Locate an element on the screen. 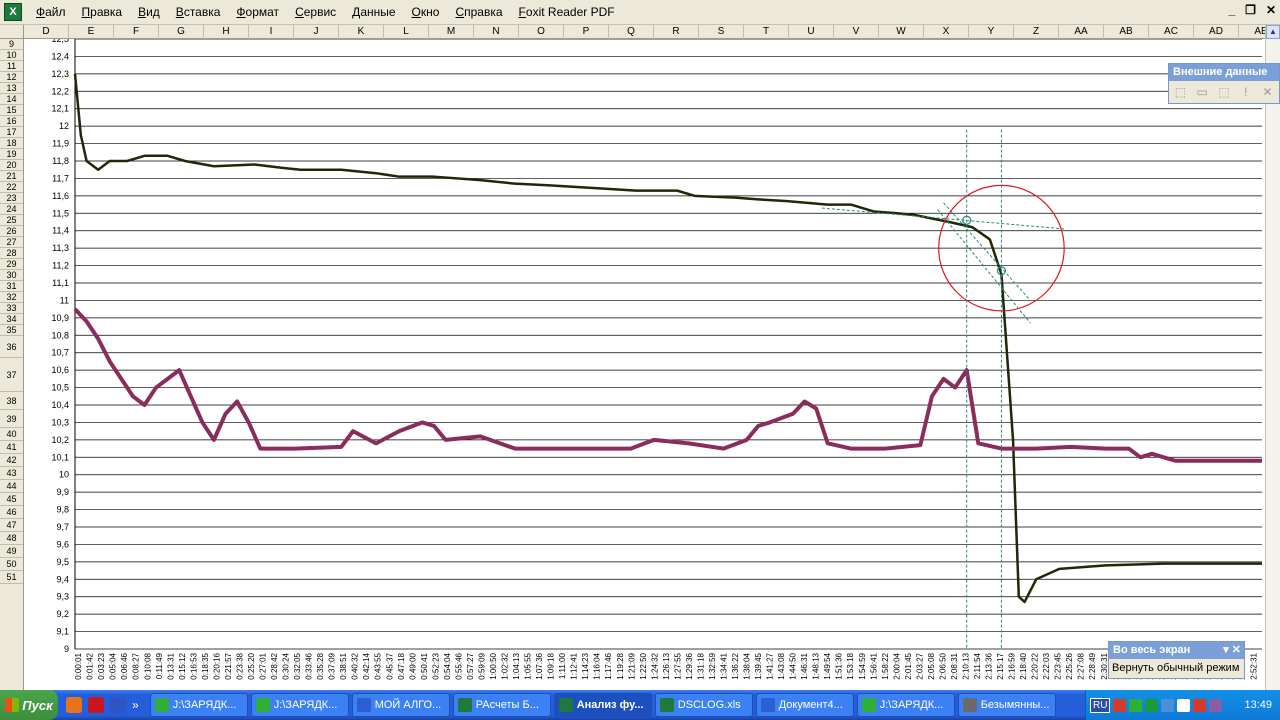  external-data-button-3-icon: ! is located at coordinates (1245, 92).